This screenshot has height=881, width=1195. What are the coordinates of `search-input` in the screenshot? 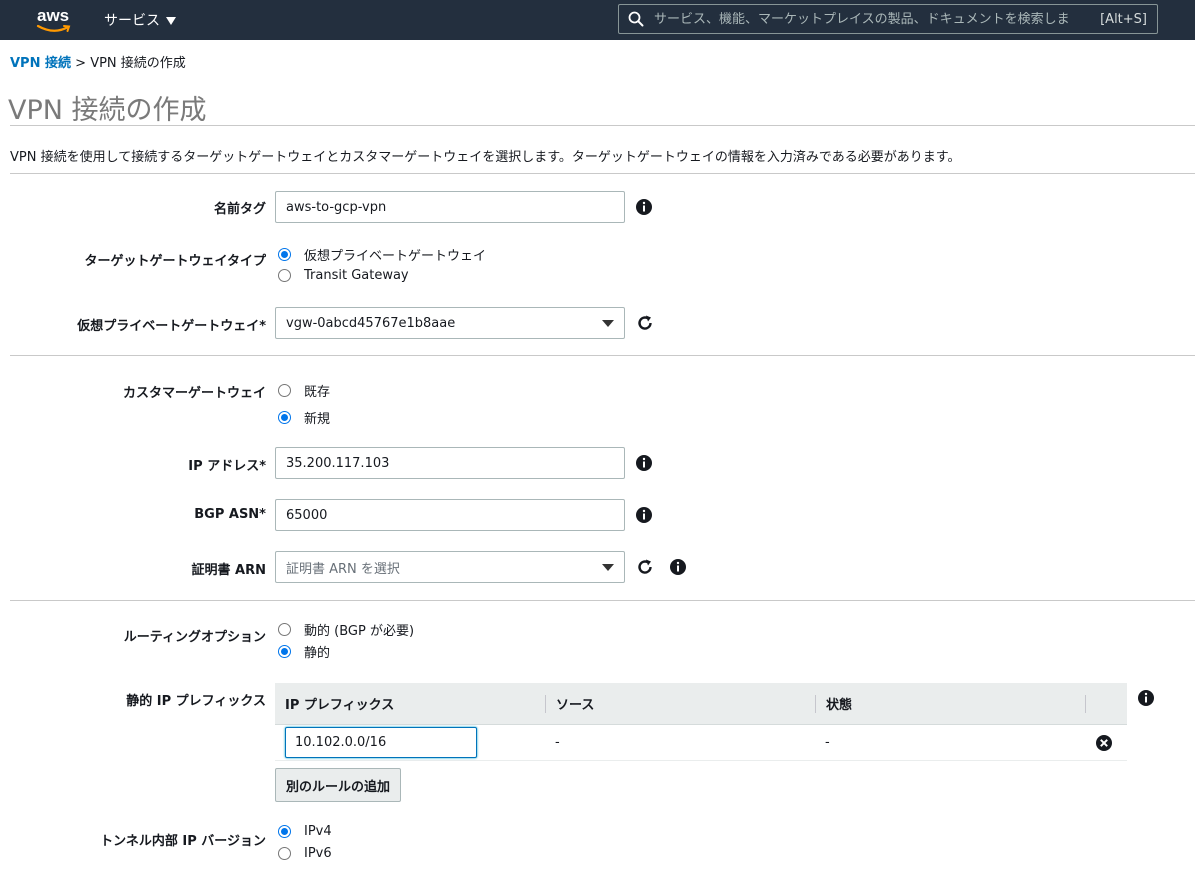 It's located at (877, 19).